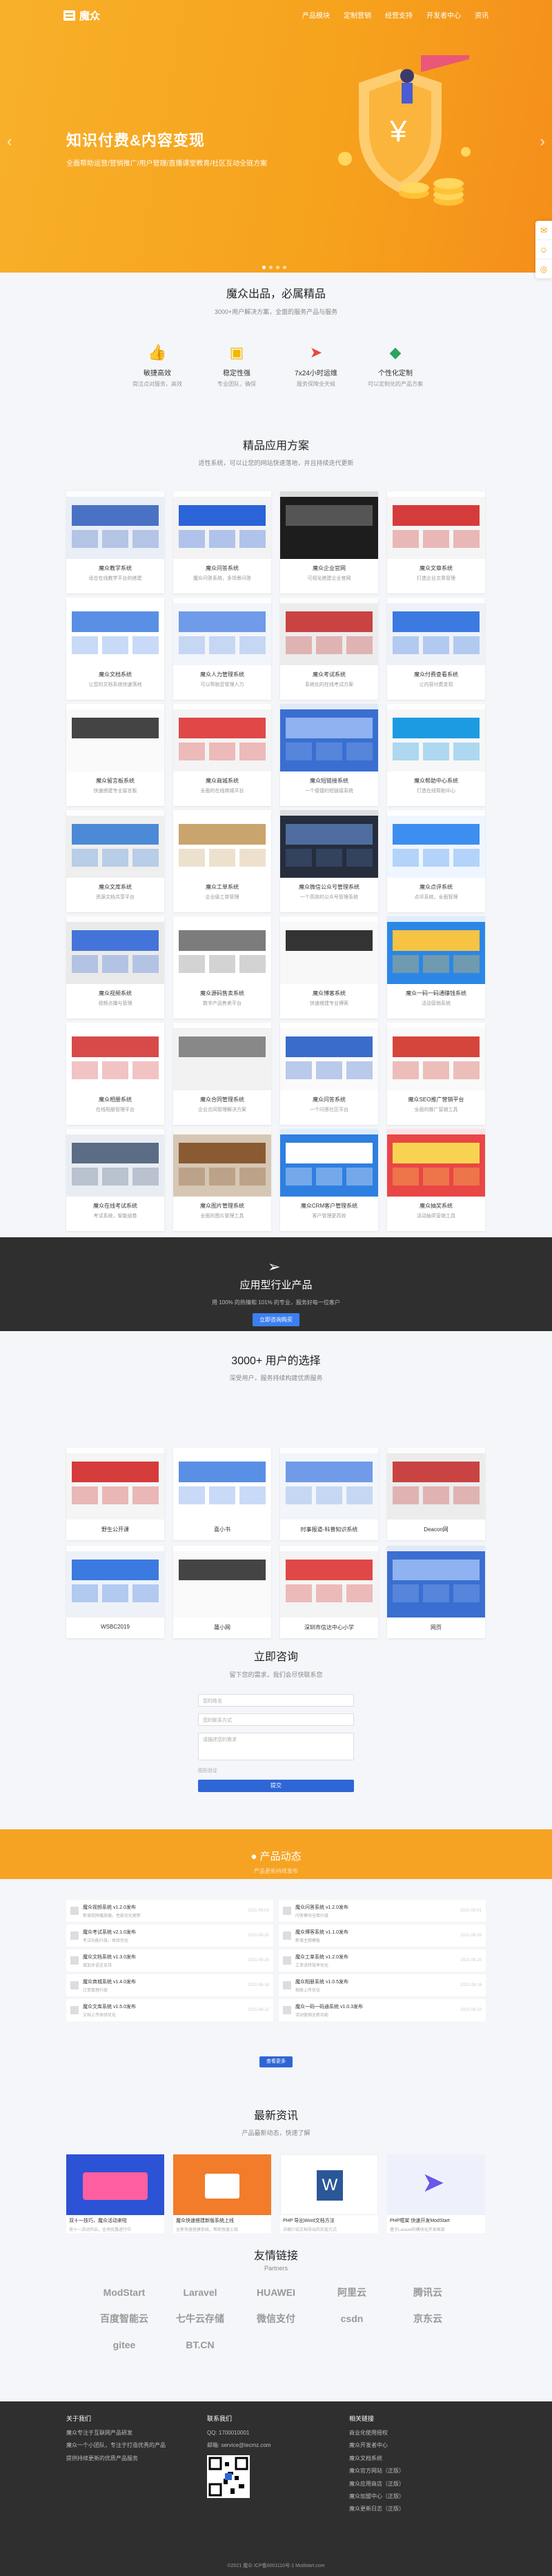 The width and height of the screenshot is (552, 2576). I want to click on user-case-card: 野生公开课, so click(115, 1494).